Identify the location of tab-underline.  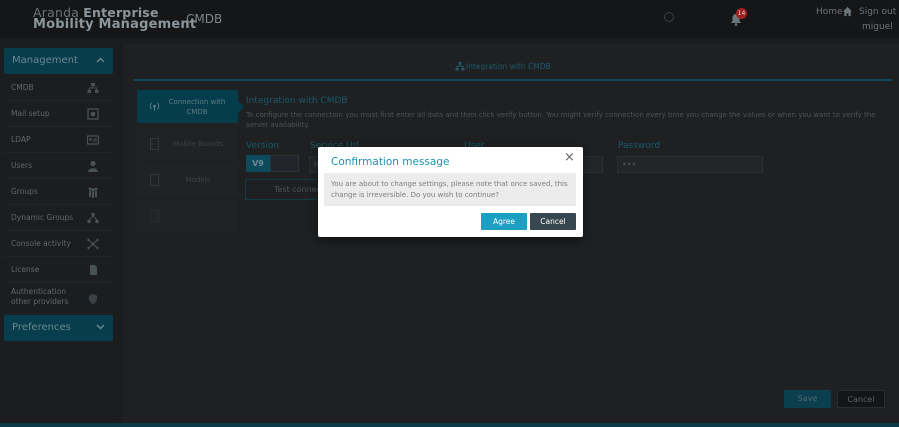
(513, 80).